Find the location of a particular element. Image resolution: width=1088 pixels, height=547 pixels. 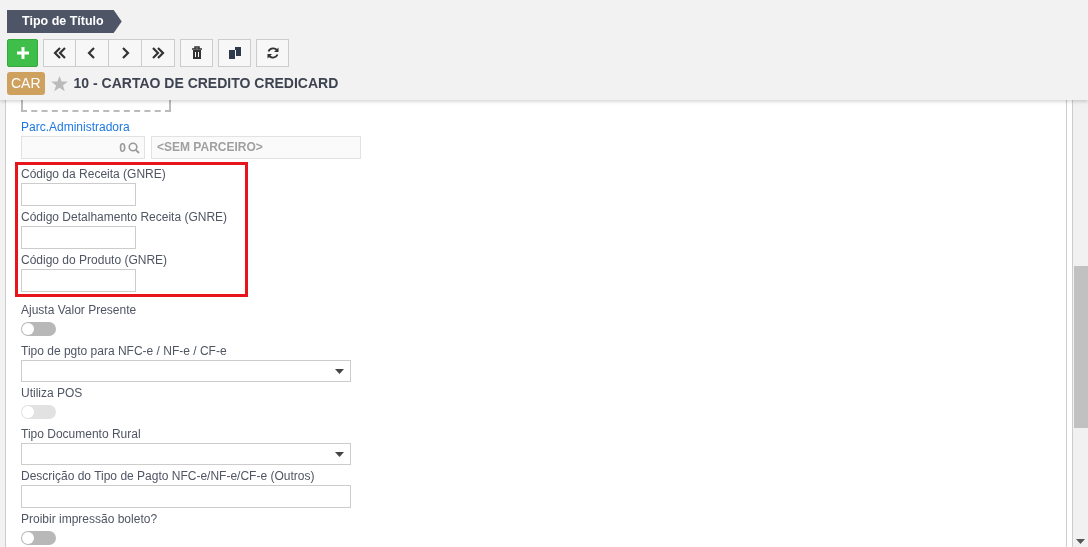

field-label: Código do Produto (GNRE) is located at coordinates (94, 260).